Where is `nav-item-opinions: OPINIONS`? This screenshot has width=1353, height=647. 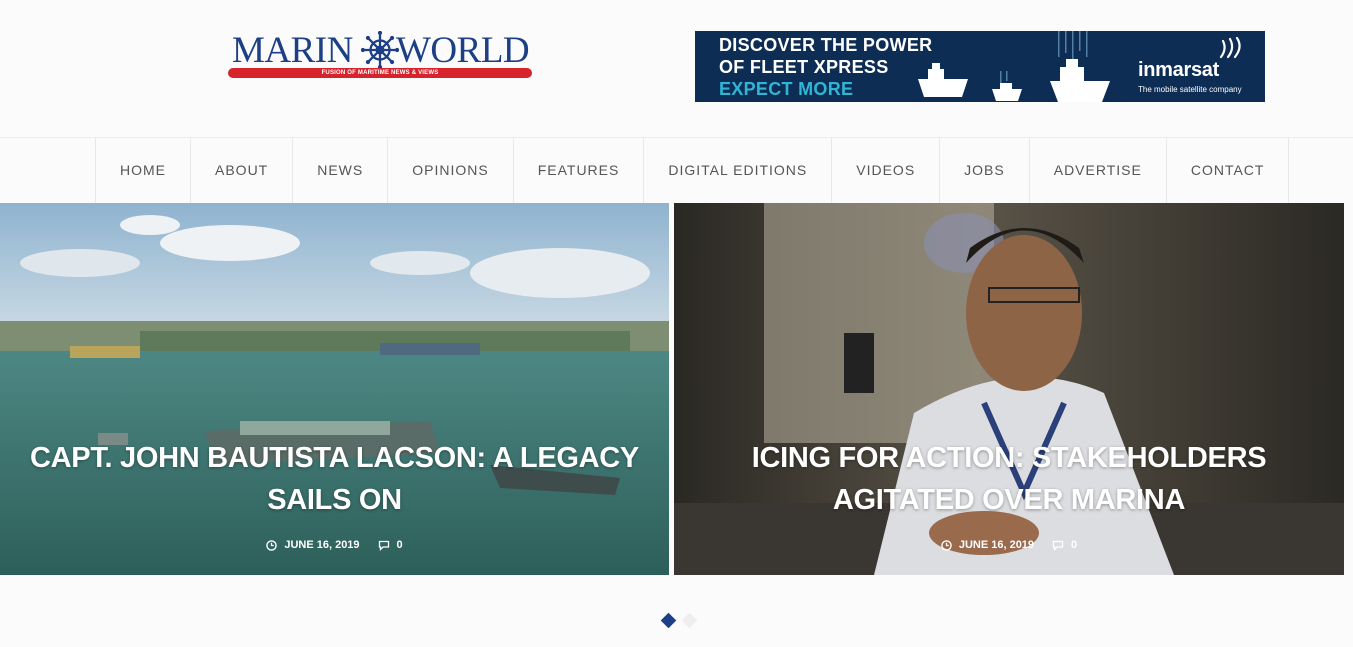 nav-item-opinions: OPINIONS is located at coordinates (451, 170).